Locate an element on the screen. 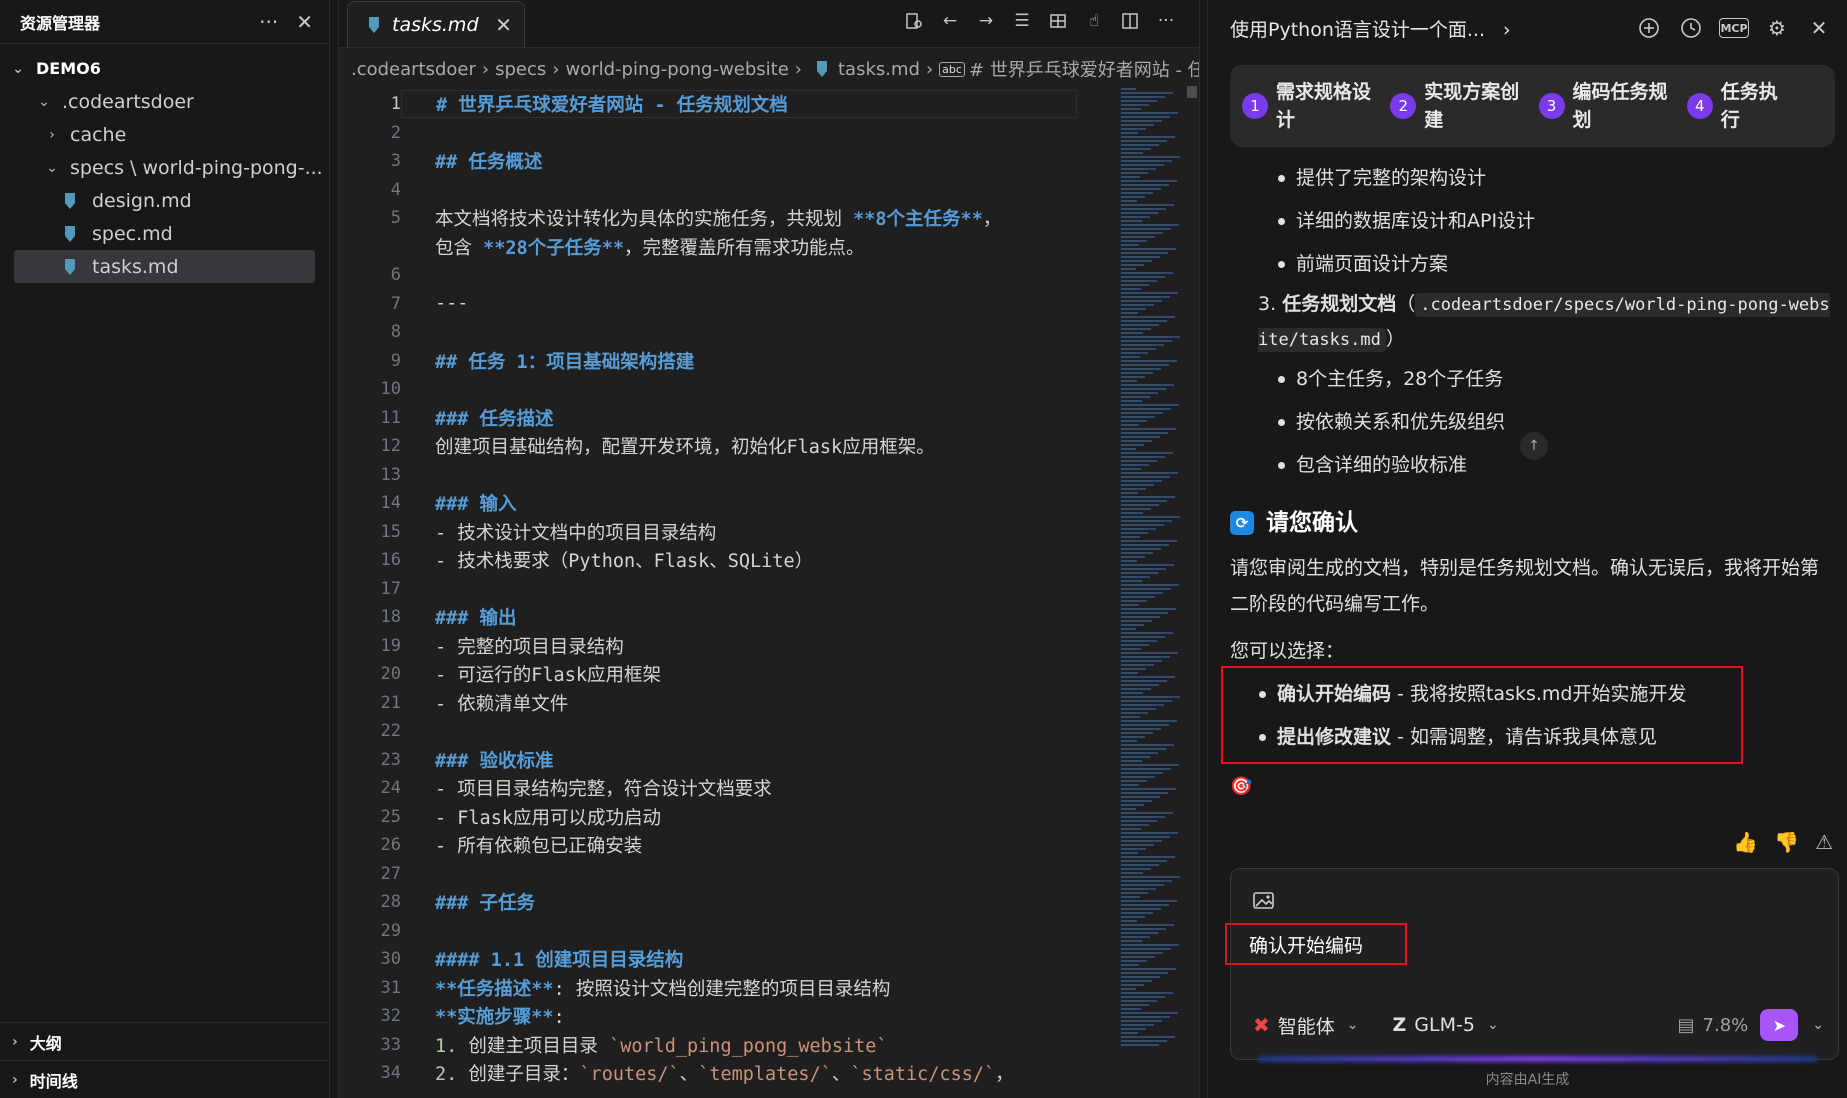 The width and height of the screenshot is (1847, 1098). code-line: 24 - 项目目录结构完整，符合设计文档要求 is located at coordinates (769, 788).